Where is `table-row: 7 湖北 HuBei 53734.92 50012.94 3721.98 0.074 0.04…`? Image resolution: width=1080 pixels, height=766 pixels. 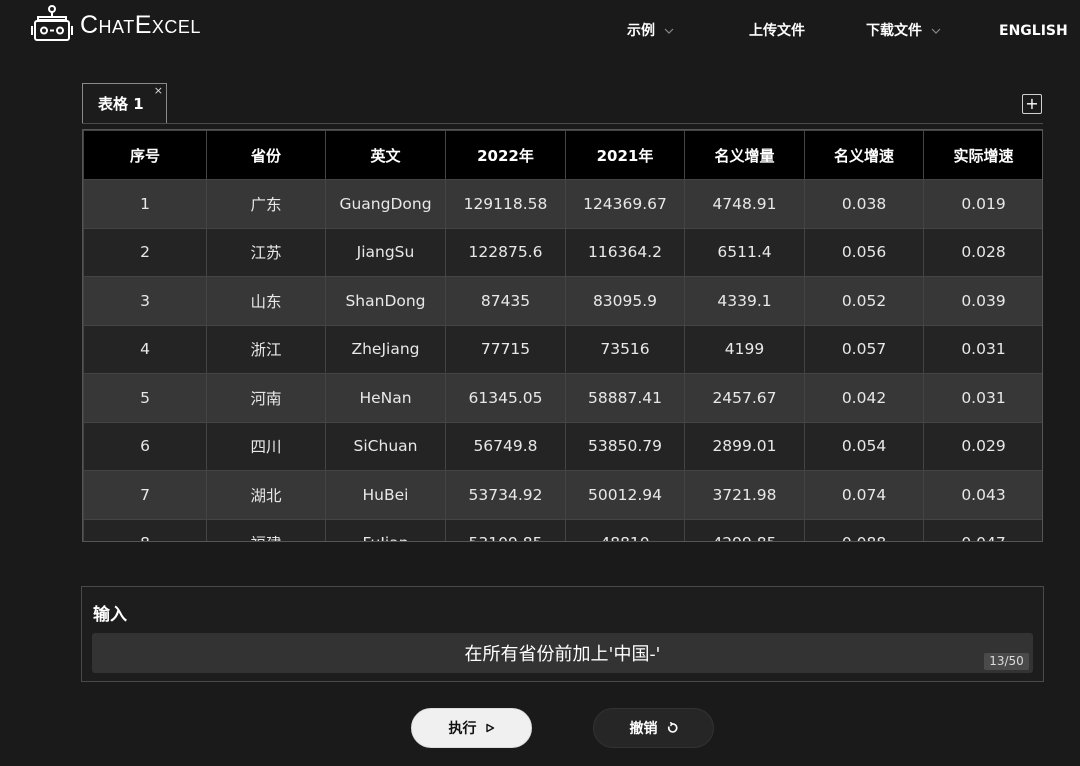
table-row: 7 湖北 HuBei 53734.92 50012.94 3721.98 0.074 0.04… is located at coordinates (562, 495).